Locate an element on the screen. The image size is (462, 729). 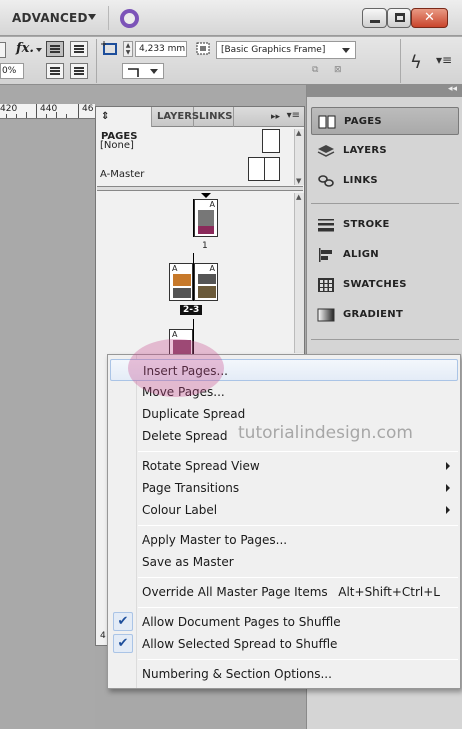
close-button: ✕ is located at coordinates (429, 18).